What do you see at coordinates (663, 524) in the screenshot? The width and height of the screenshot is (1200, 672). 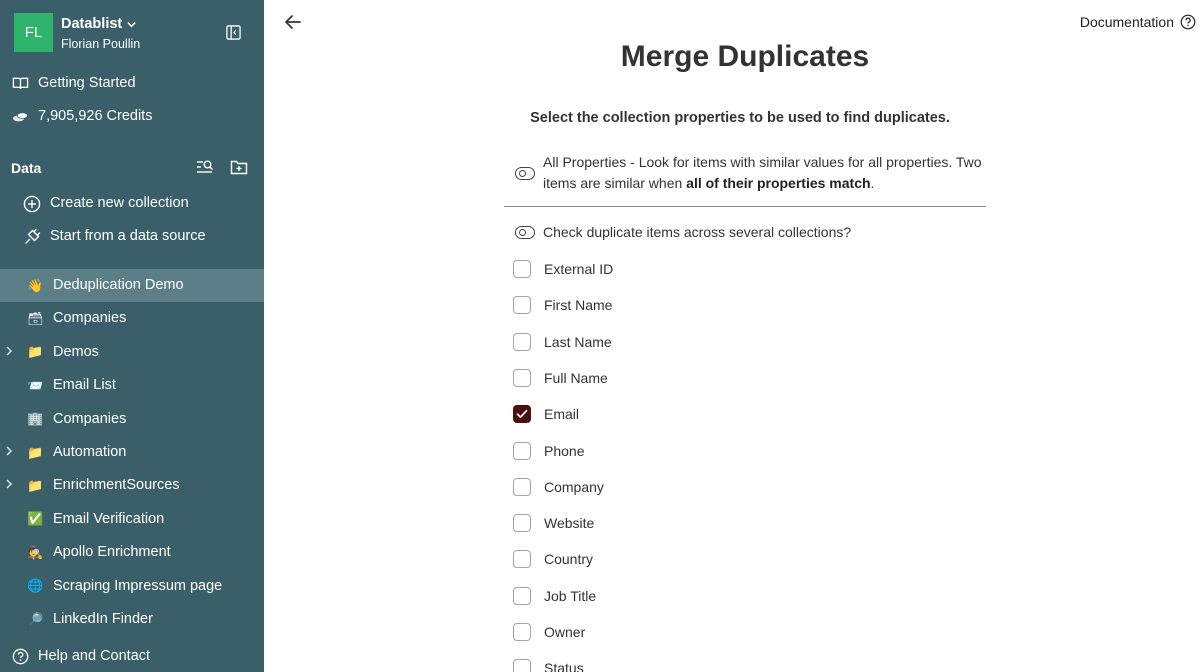 I see `property-option: Website` at bounding box center [663, 524].